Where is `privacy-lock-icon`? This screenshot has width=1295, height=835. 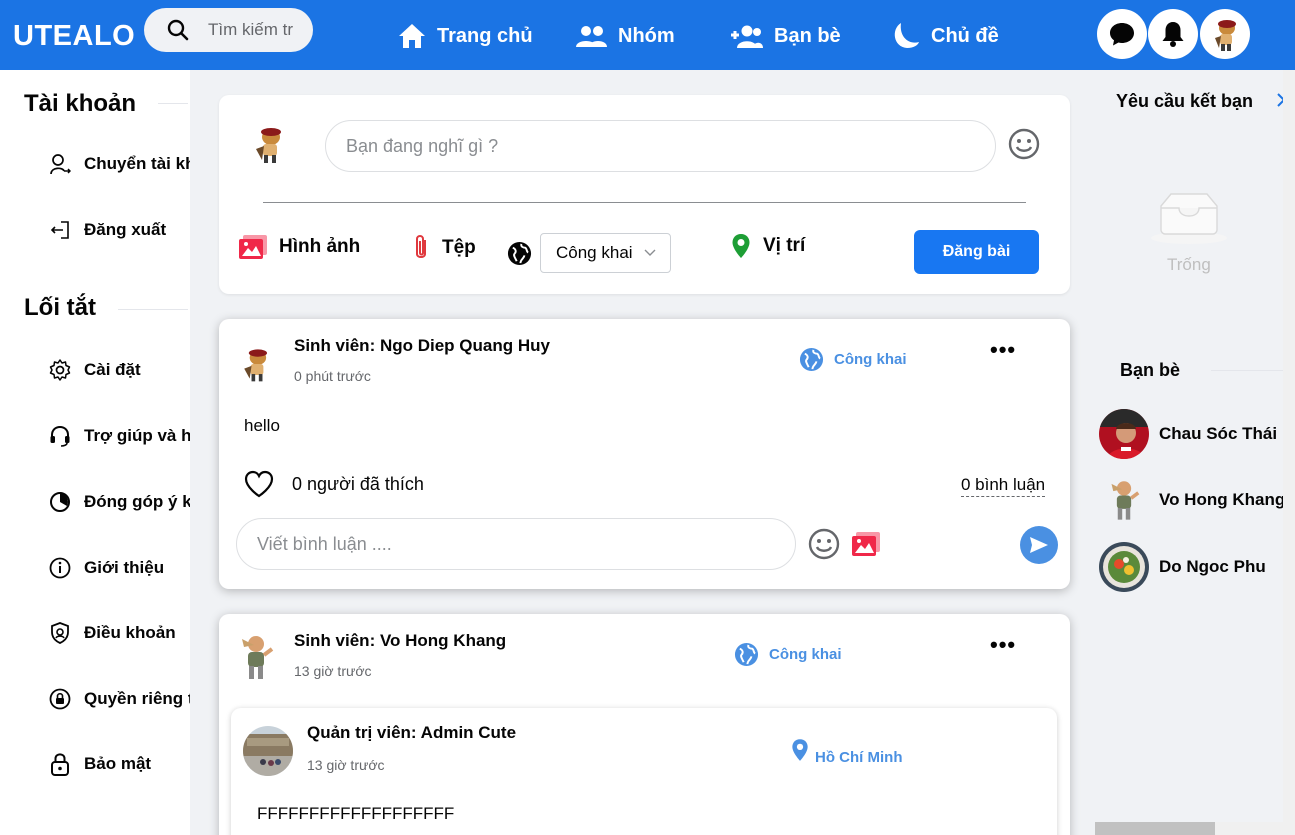
privacy-lock-icon is located at coordinates (60, 699).